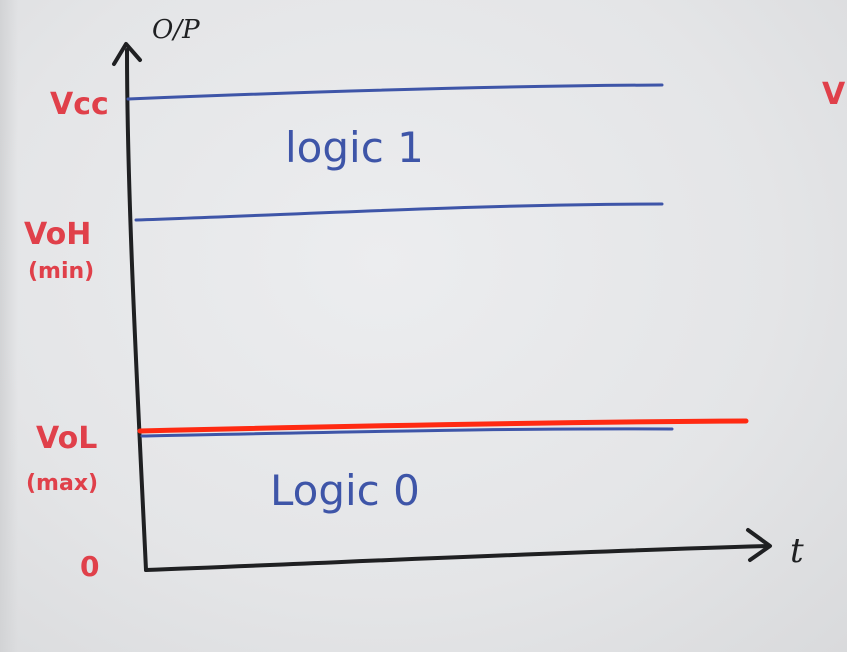 Image resolution: width=847 pixels, height=652 pixels. Describe the element at coordinates (136, 310) in the screenshot. I see `y-axis` at that location.